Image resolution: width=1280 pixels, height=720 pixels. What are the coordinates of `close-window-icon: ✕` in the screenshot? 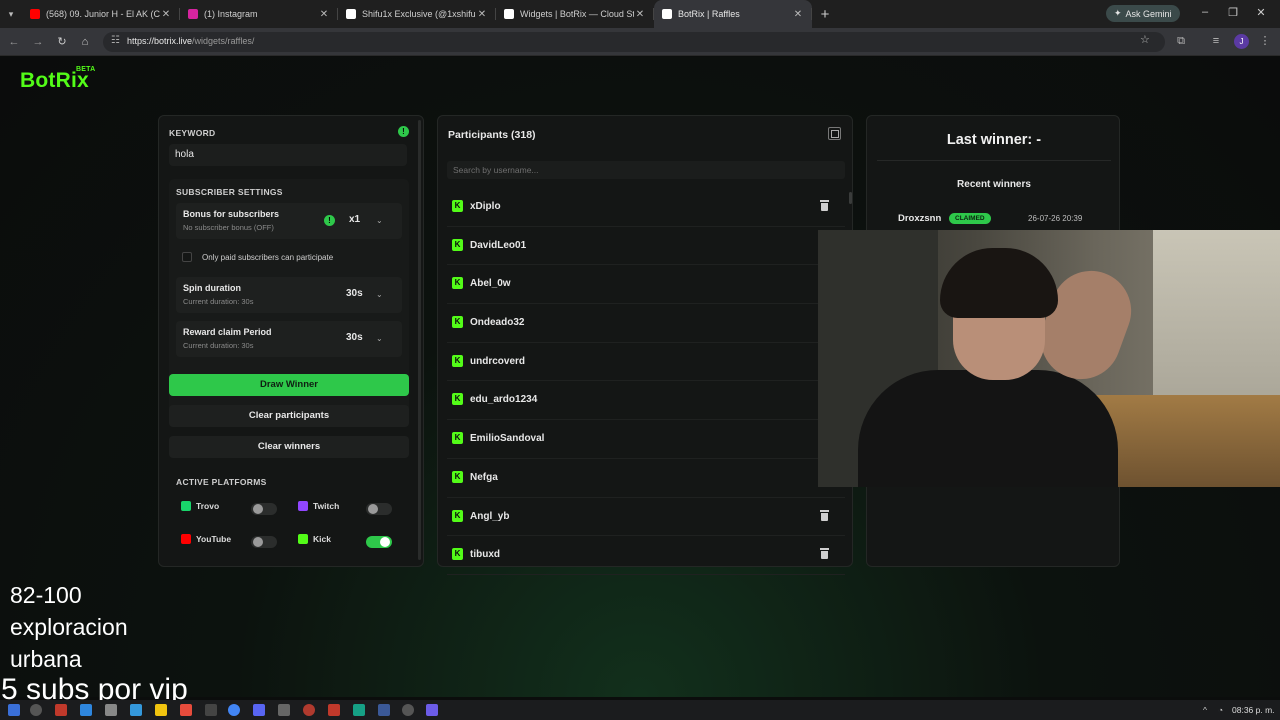 It's located at (1261, 12).